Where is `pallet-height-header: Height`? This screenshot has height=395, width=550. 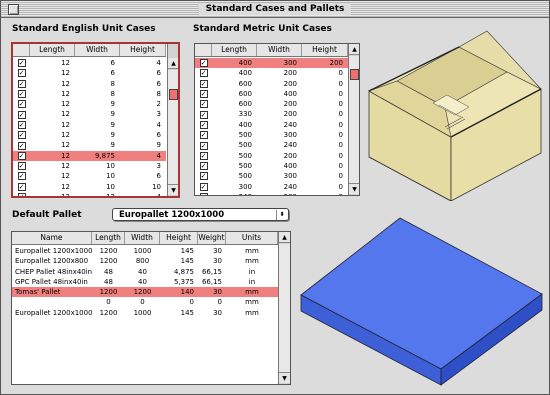
pallet-height-header: Height is located at coordinates (179, 238).